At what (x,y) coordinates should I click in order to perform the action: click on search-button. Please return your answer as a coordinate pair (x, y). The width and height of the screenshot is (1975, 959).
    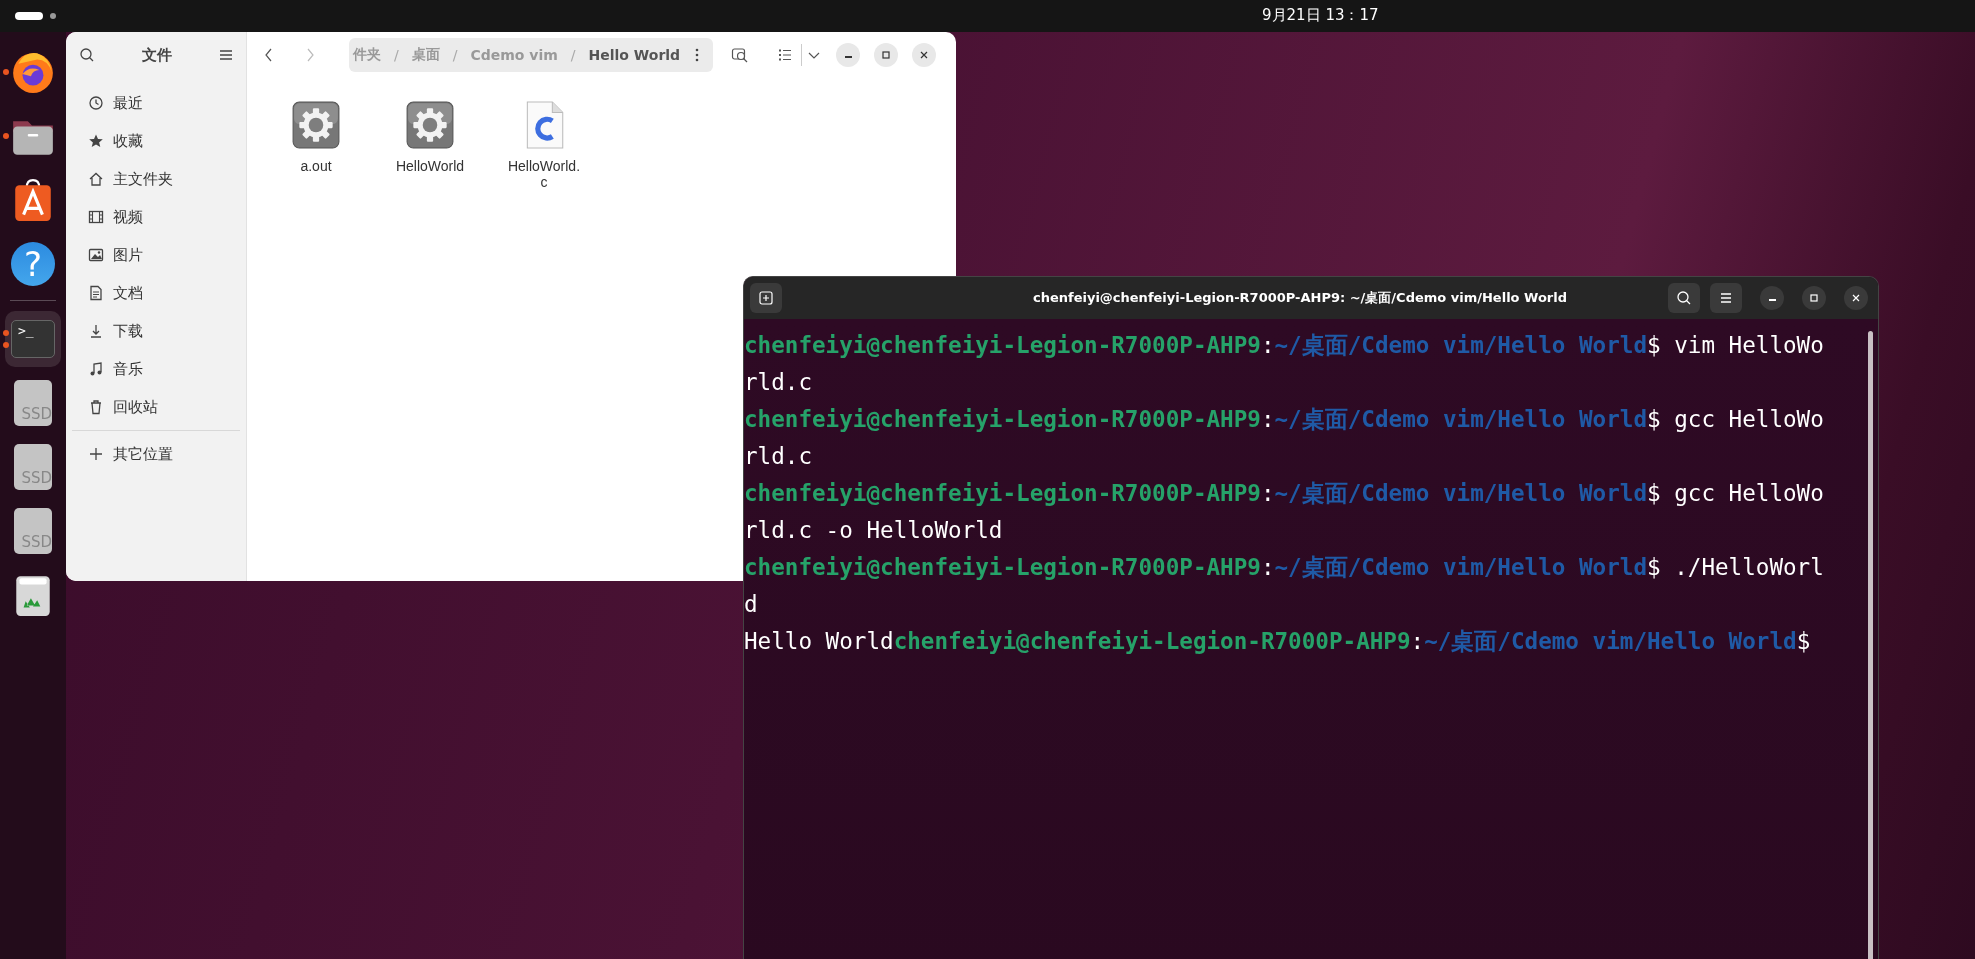
    Looking at the image, I should click on (1684, 298).